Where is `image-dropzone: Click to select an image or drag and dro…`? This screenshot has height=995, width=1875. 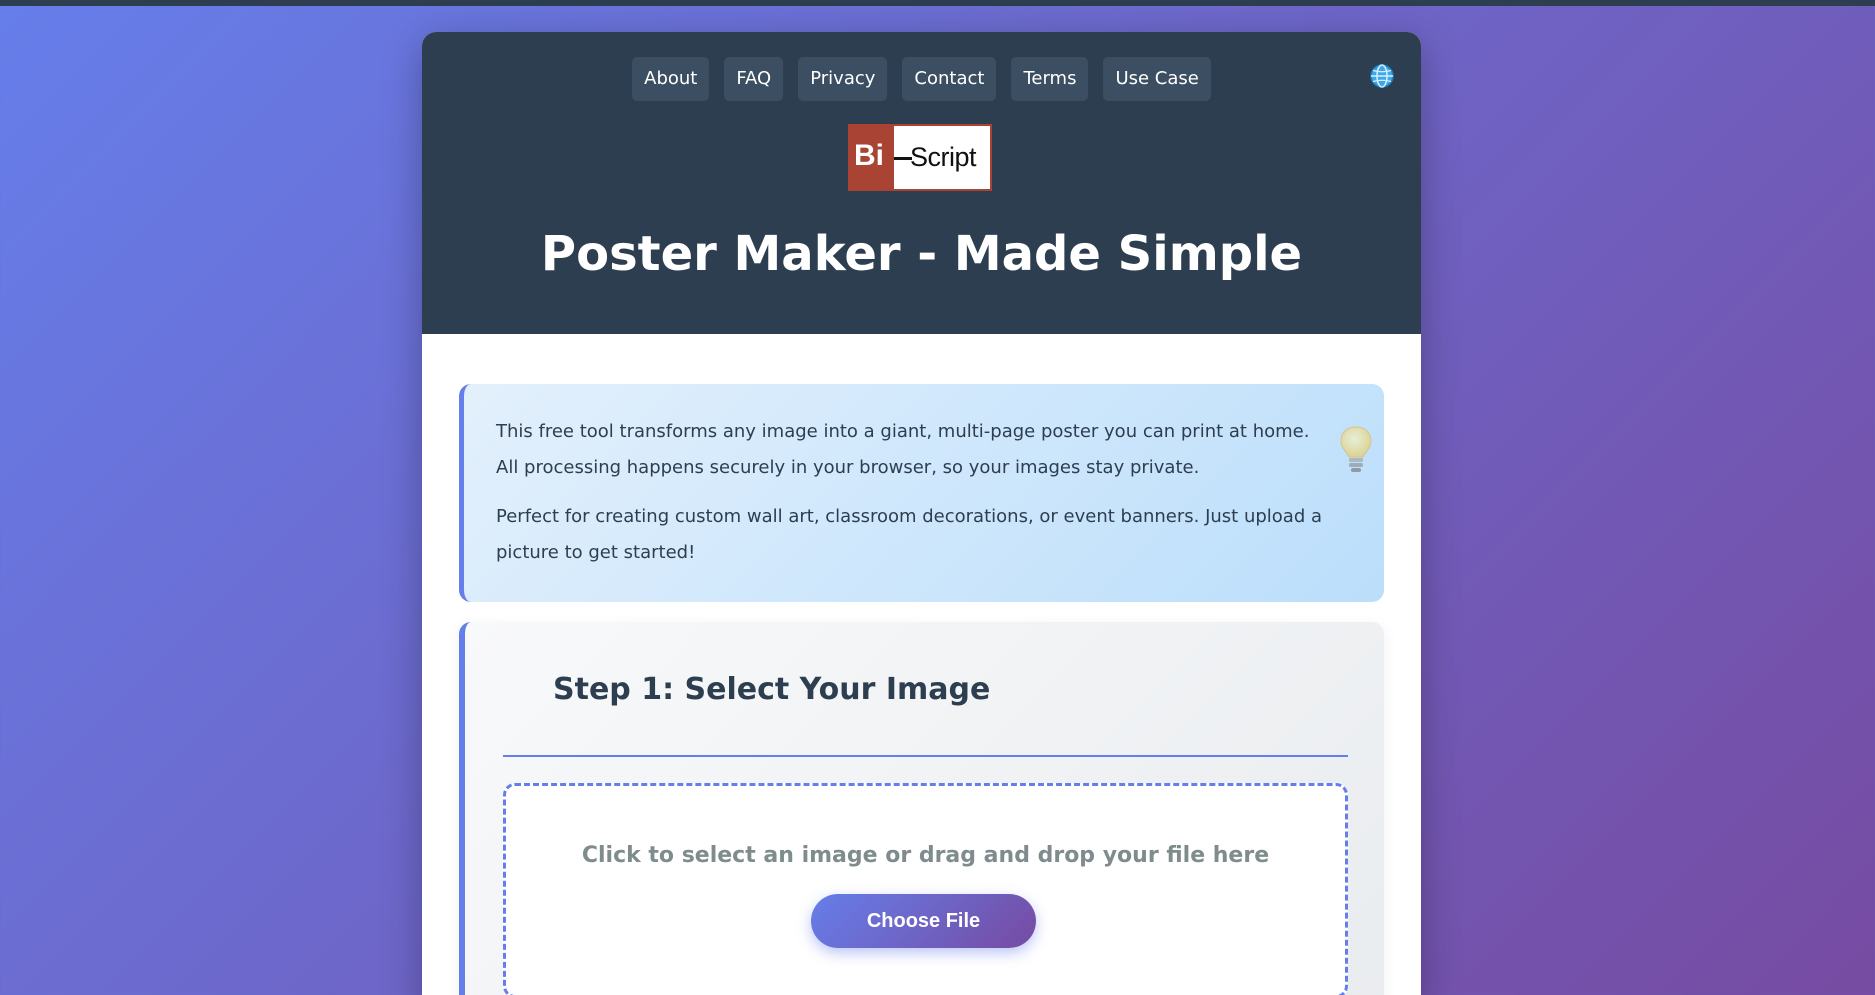 image-dropzone: Click to select an image or drag and dro… is located at coordinates (925, 889).